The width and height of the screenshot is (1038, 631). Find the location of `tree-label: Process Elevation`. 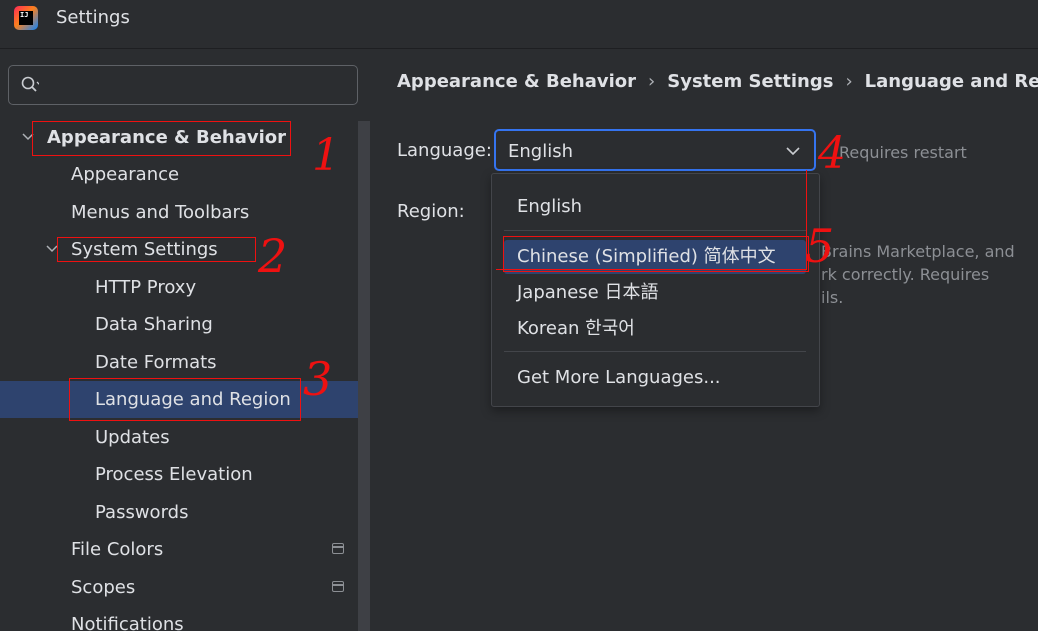

tree-label: Process Elevation is located at coordinates (174, 474).